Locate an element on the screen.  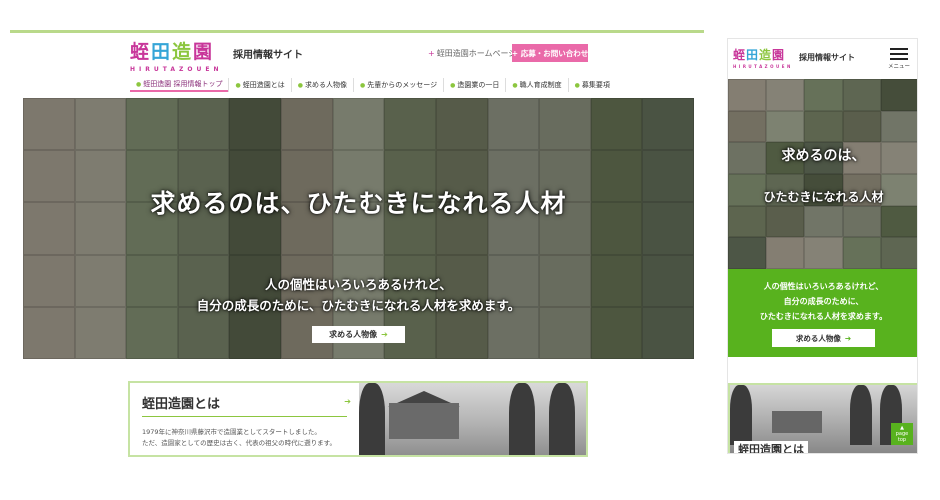
hamburger-menu-button: メニュー is located at coordinates (899, 59).